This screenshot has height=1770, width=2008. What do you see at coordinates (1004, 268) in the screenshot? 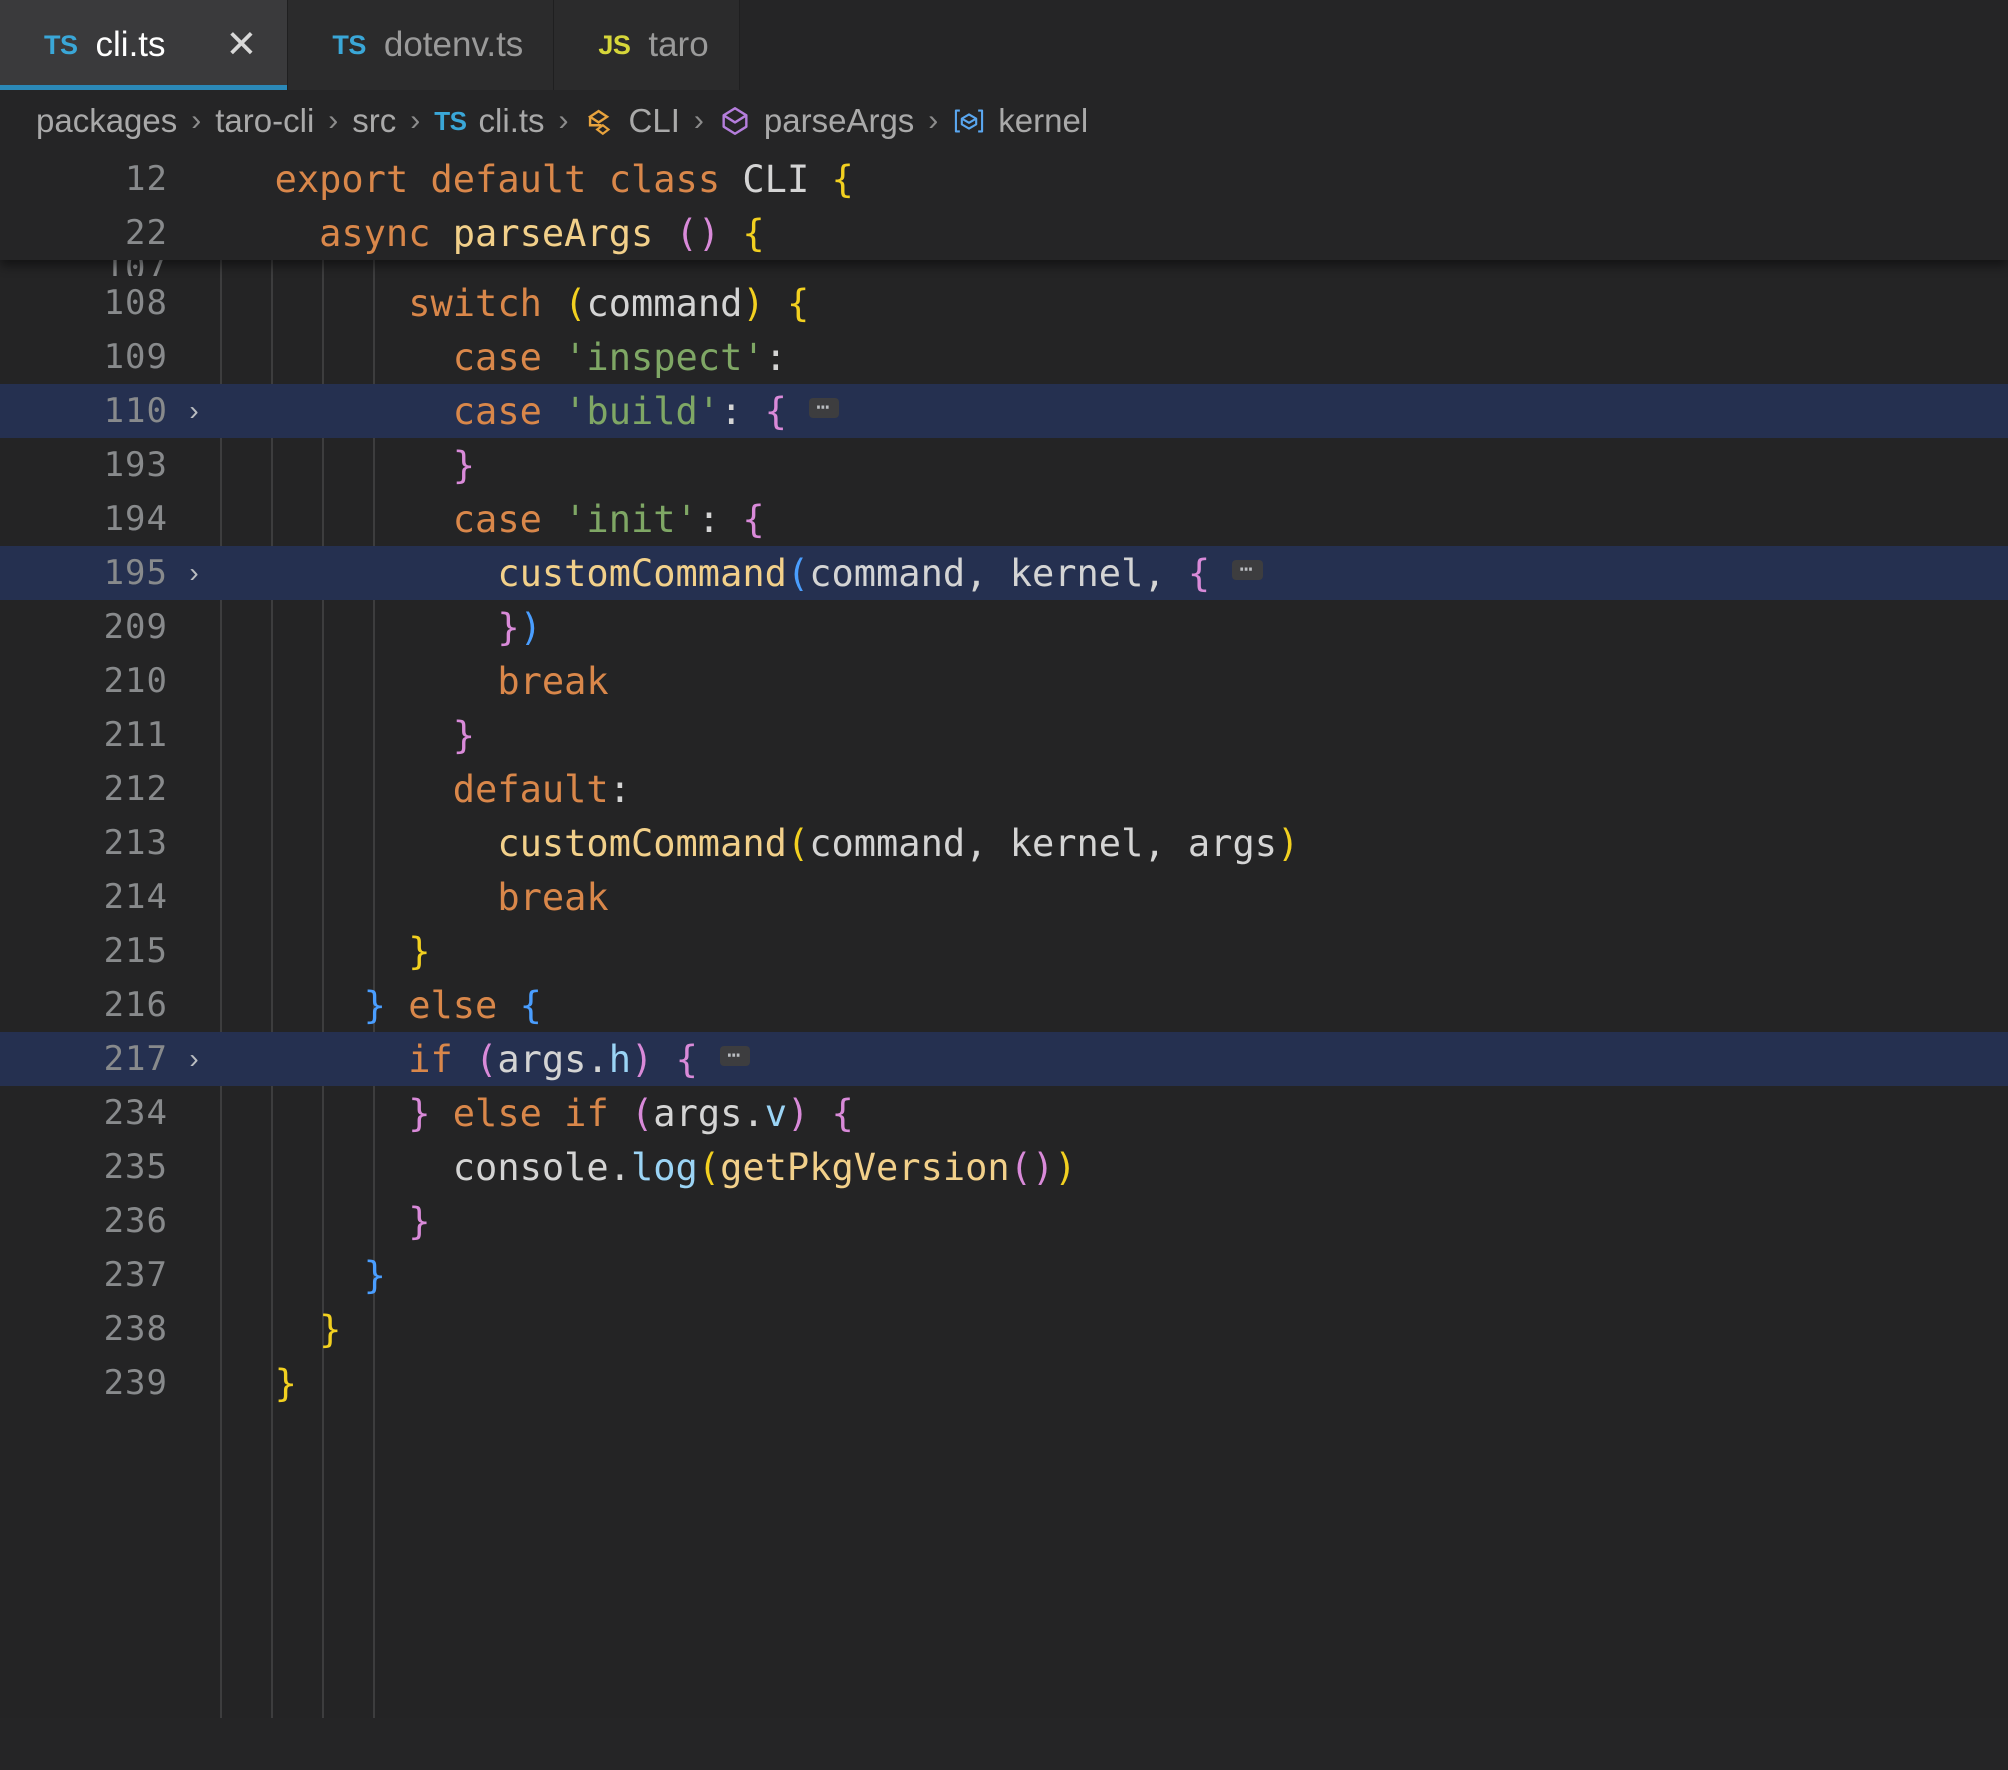
I see `partial-code-line: 107` at bounding box center [1004, 268].